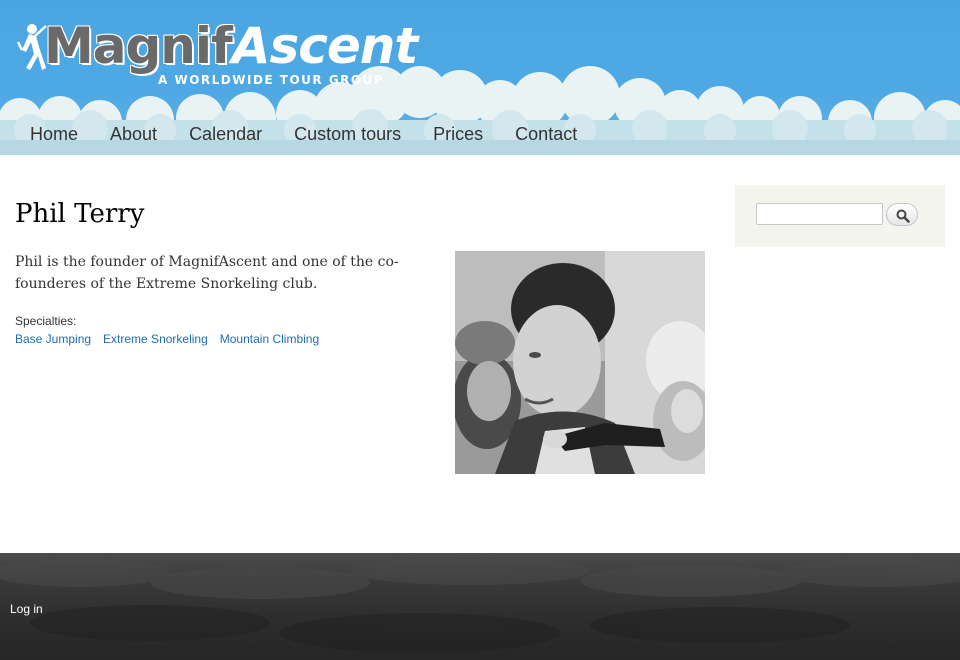 This screenshot has height=660, width=960. What do you see at coordinates (269, 339) in the screenshot?
I see `specialty-link-mountain-climbing: Mountain Climbing` at bounding box center [269, 339].